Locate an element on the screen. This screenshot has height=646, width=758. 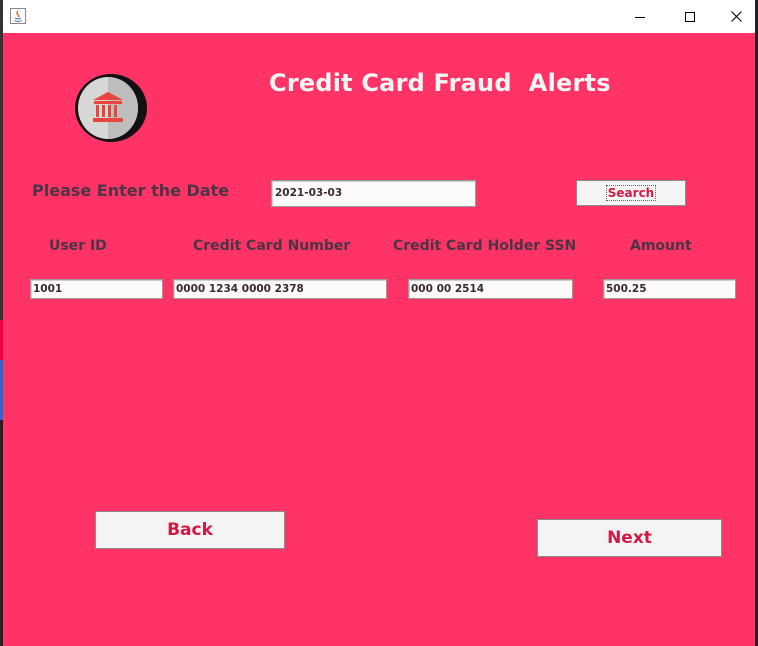
date-label: Please Enter the Date is located at coordinates (131, 190).